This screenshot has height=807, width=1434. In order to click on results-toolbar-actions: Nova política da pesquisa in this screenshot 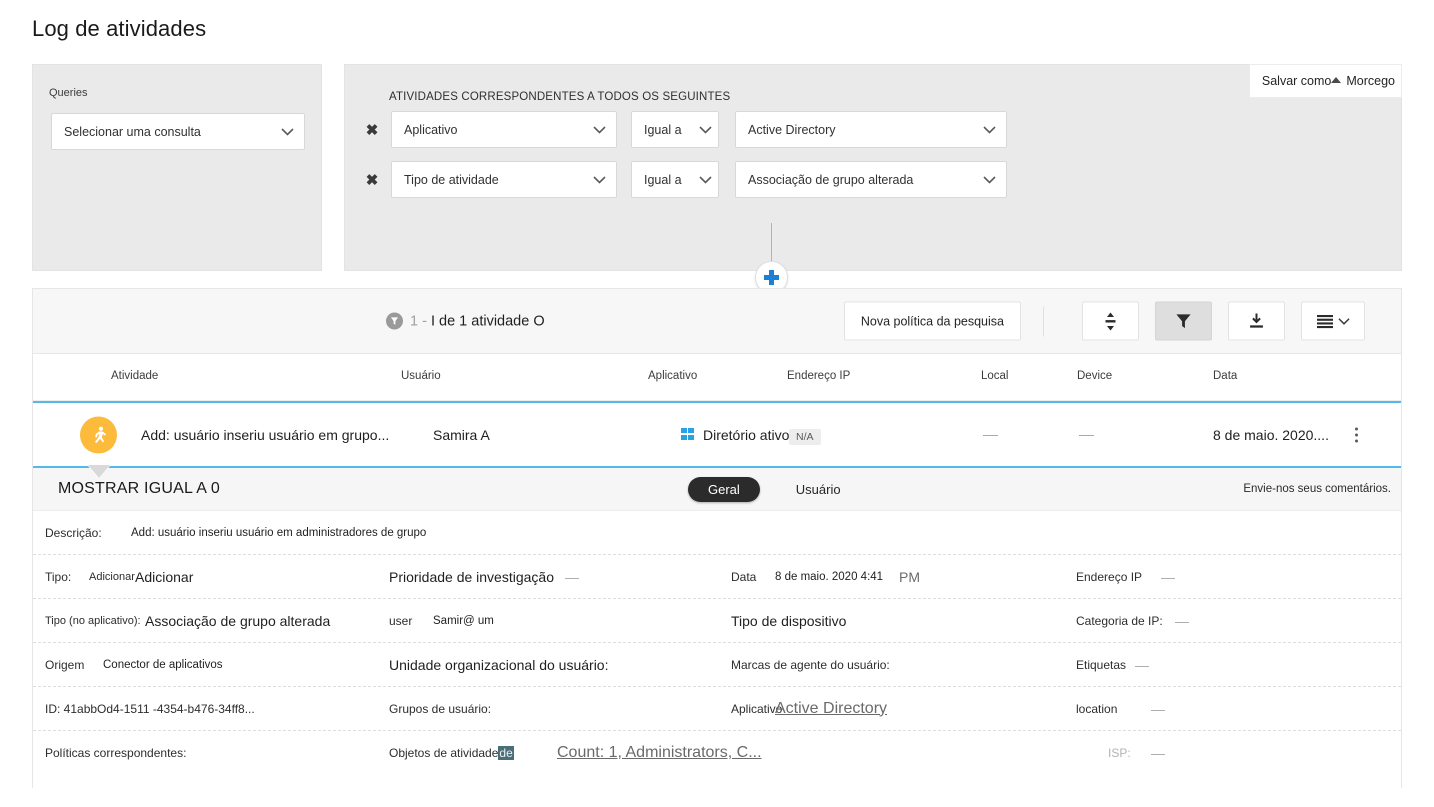, I will do `click(1104, 321)`.